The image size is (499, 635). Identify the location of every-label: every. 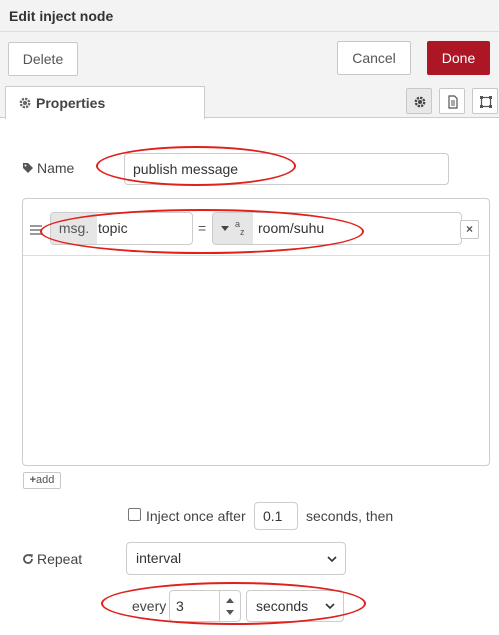
(149, 606).